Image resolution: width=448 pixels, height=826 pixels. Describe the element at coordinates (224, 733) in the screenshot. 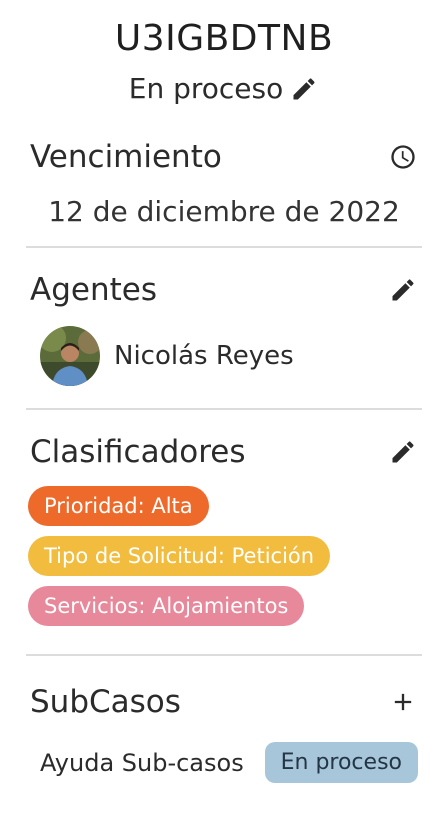

I see `subcases-section: SubCasos Ayuda Sub-casos En proceso` at that location.